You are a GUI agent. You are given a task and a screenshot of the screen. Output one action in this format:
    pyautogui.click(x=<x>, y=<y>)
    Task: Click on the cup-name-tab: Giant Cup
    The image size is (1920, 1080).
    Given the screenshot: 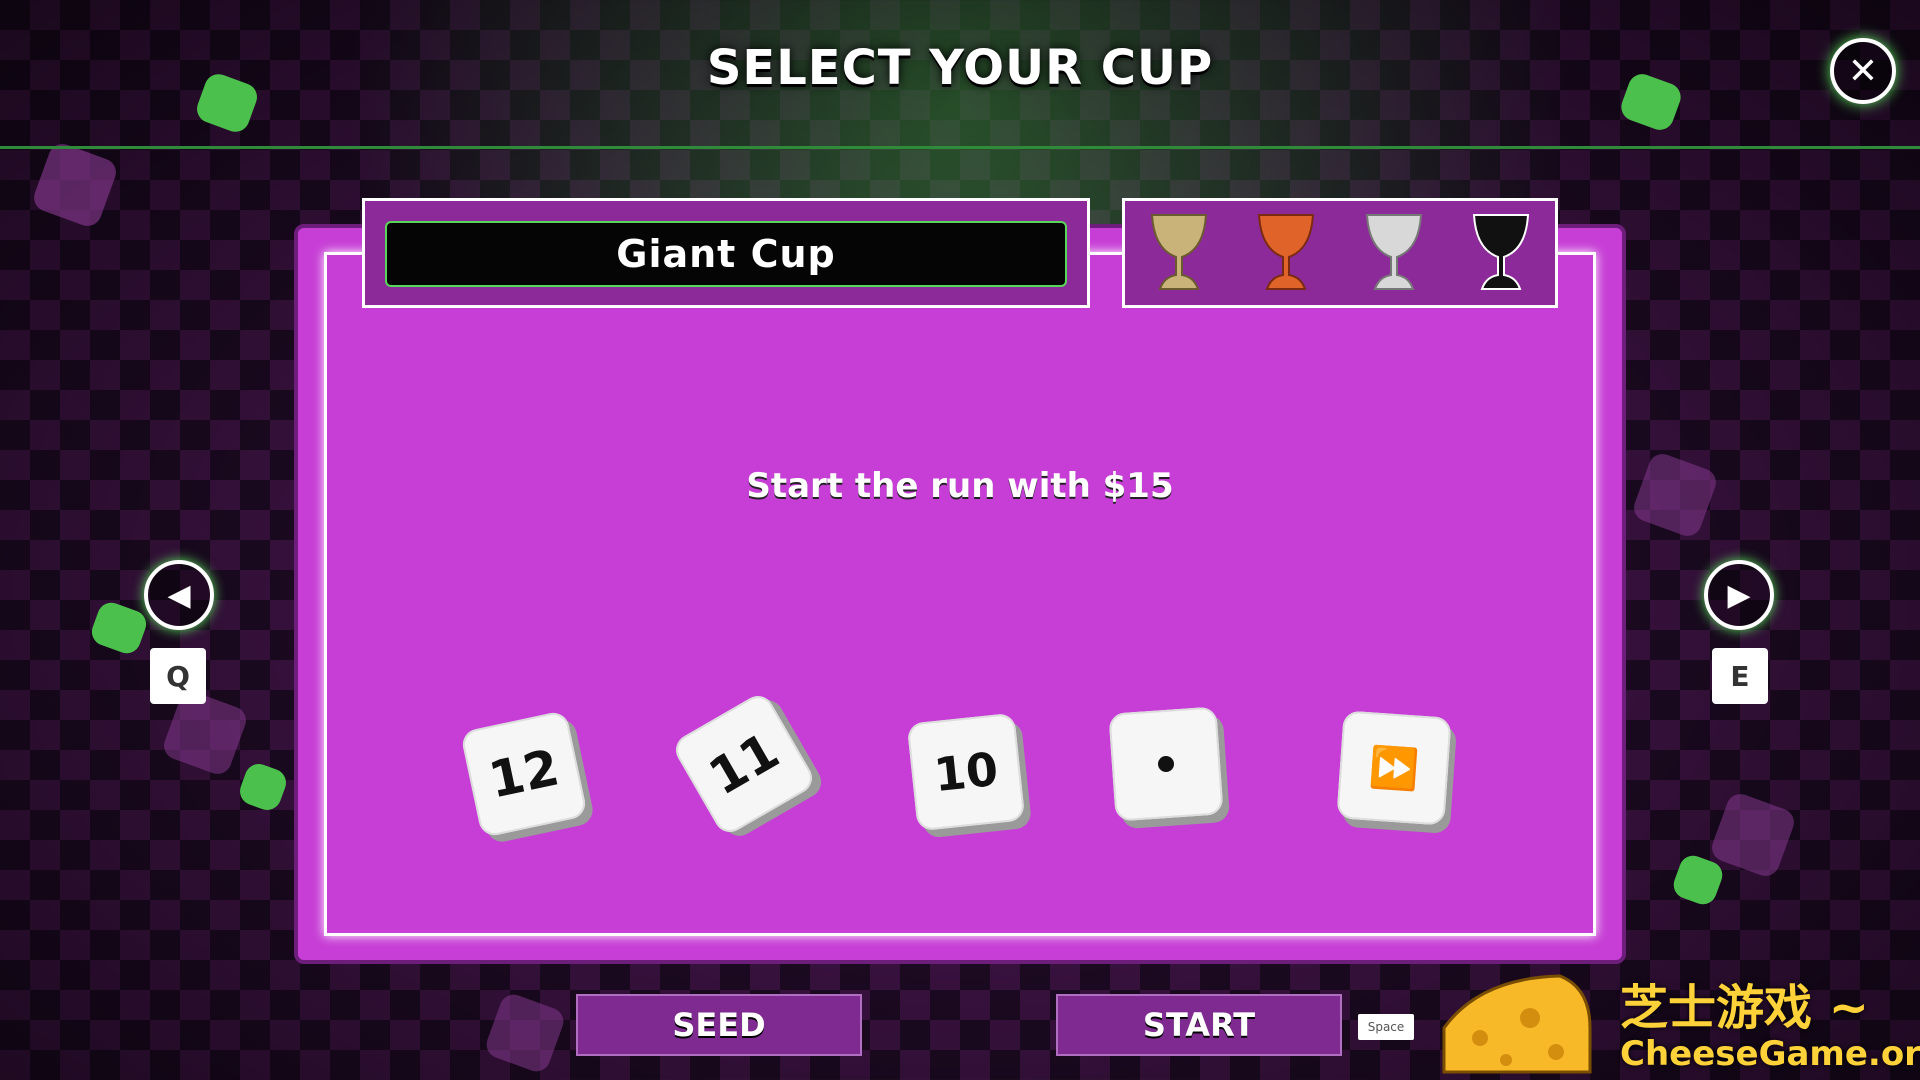 What is the action you would take?
    pyautogui.click(x=726, y=253)
    